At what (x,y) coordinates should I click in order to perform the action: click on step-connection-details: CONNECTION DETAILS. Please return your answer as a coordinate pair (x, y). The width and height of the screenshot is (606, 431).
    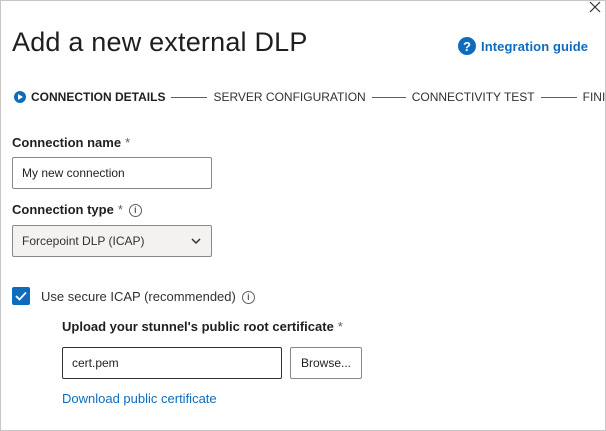
    Looking at the image, I should click on (98, 97).